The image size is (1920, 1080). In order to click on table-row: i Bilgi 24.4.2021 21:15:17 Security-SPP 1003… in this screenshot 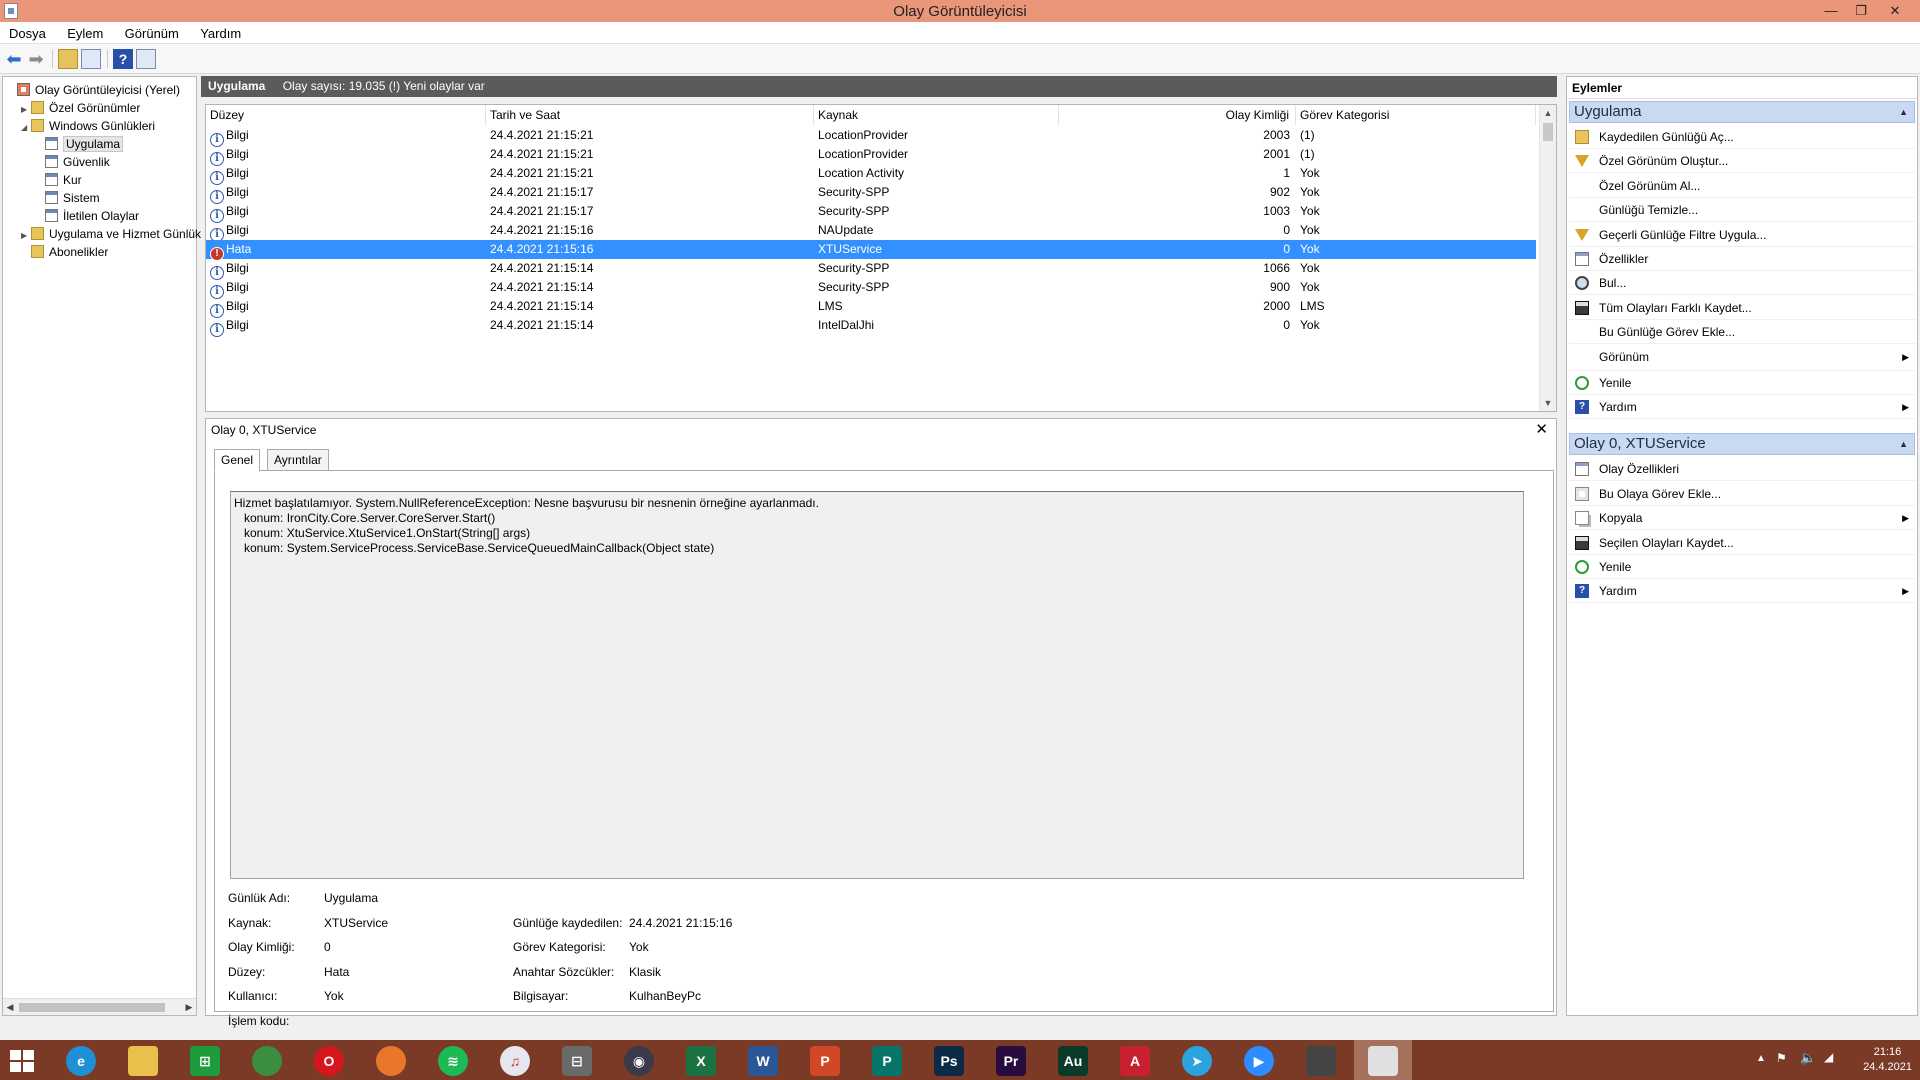, I will do `click(871, 212)`.